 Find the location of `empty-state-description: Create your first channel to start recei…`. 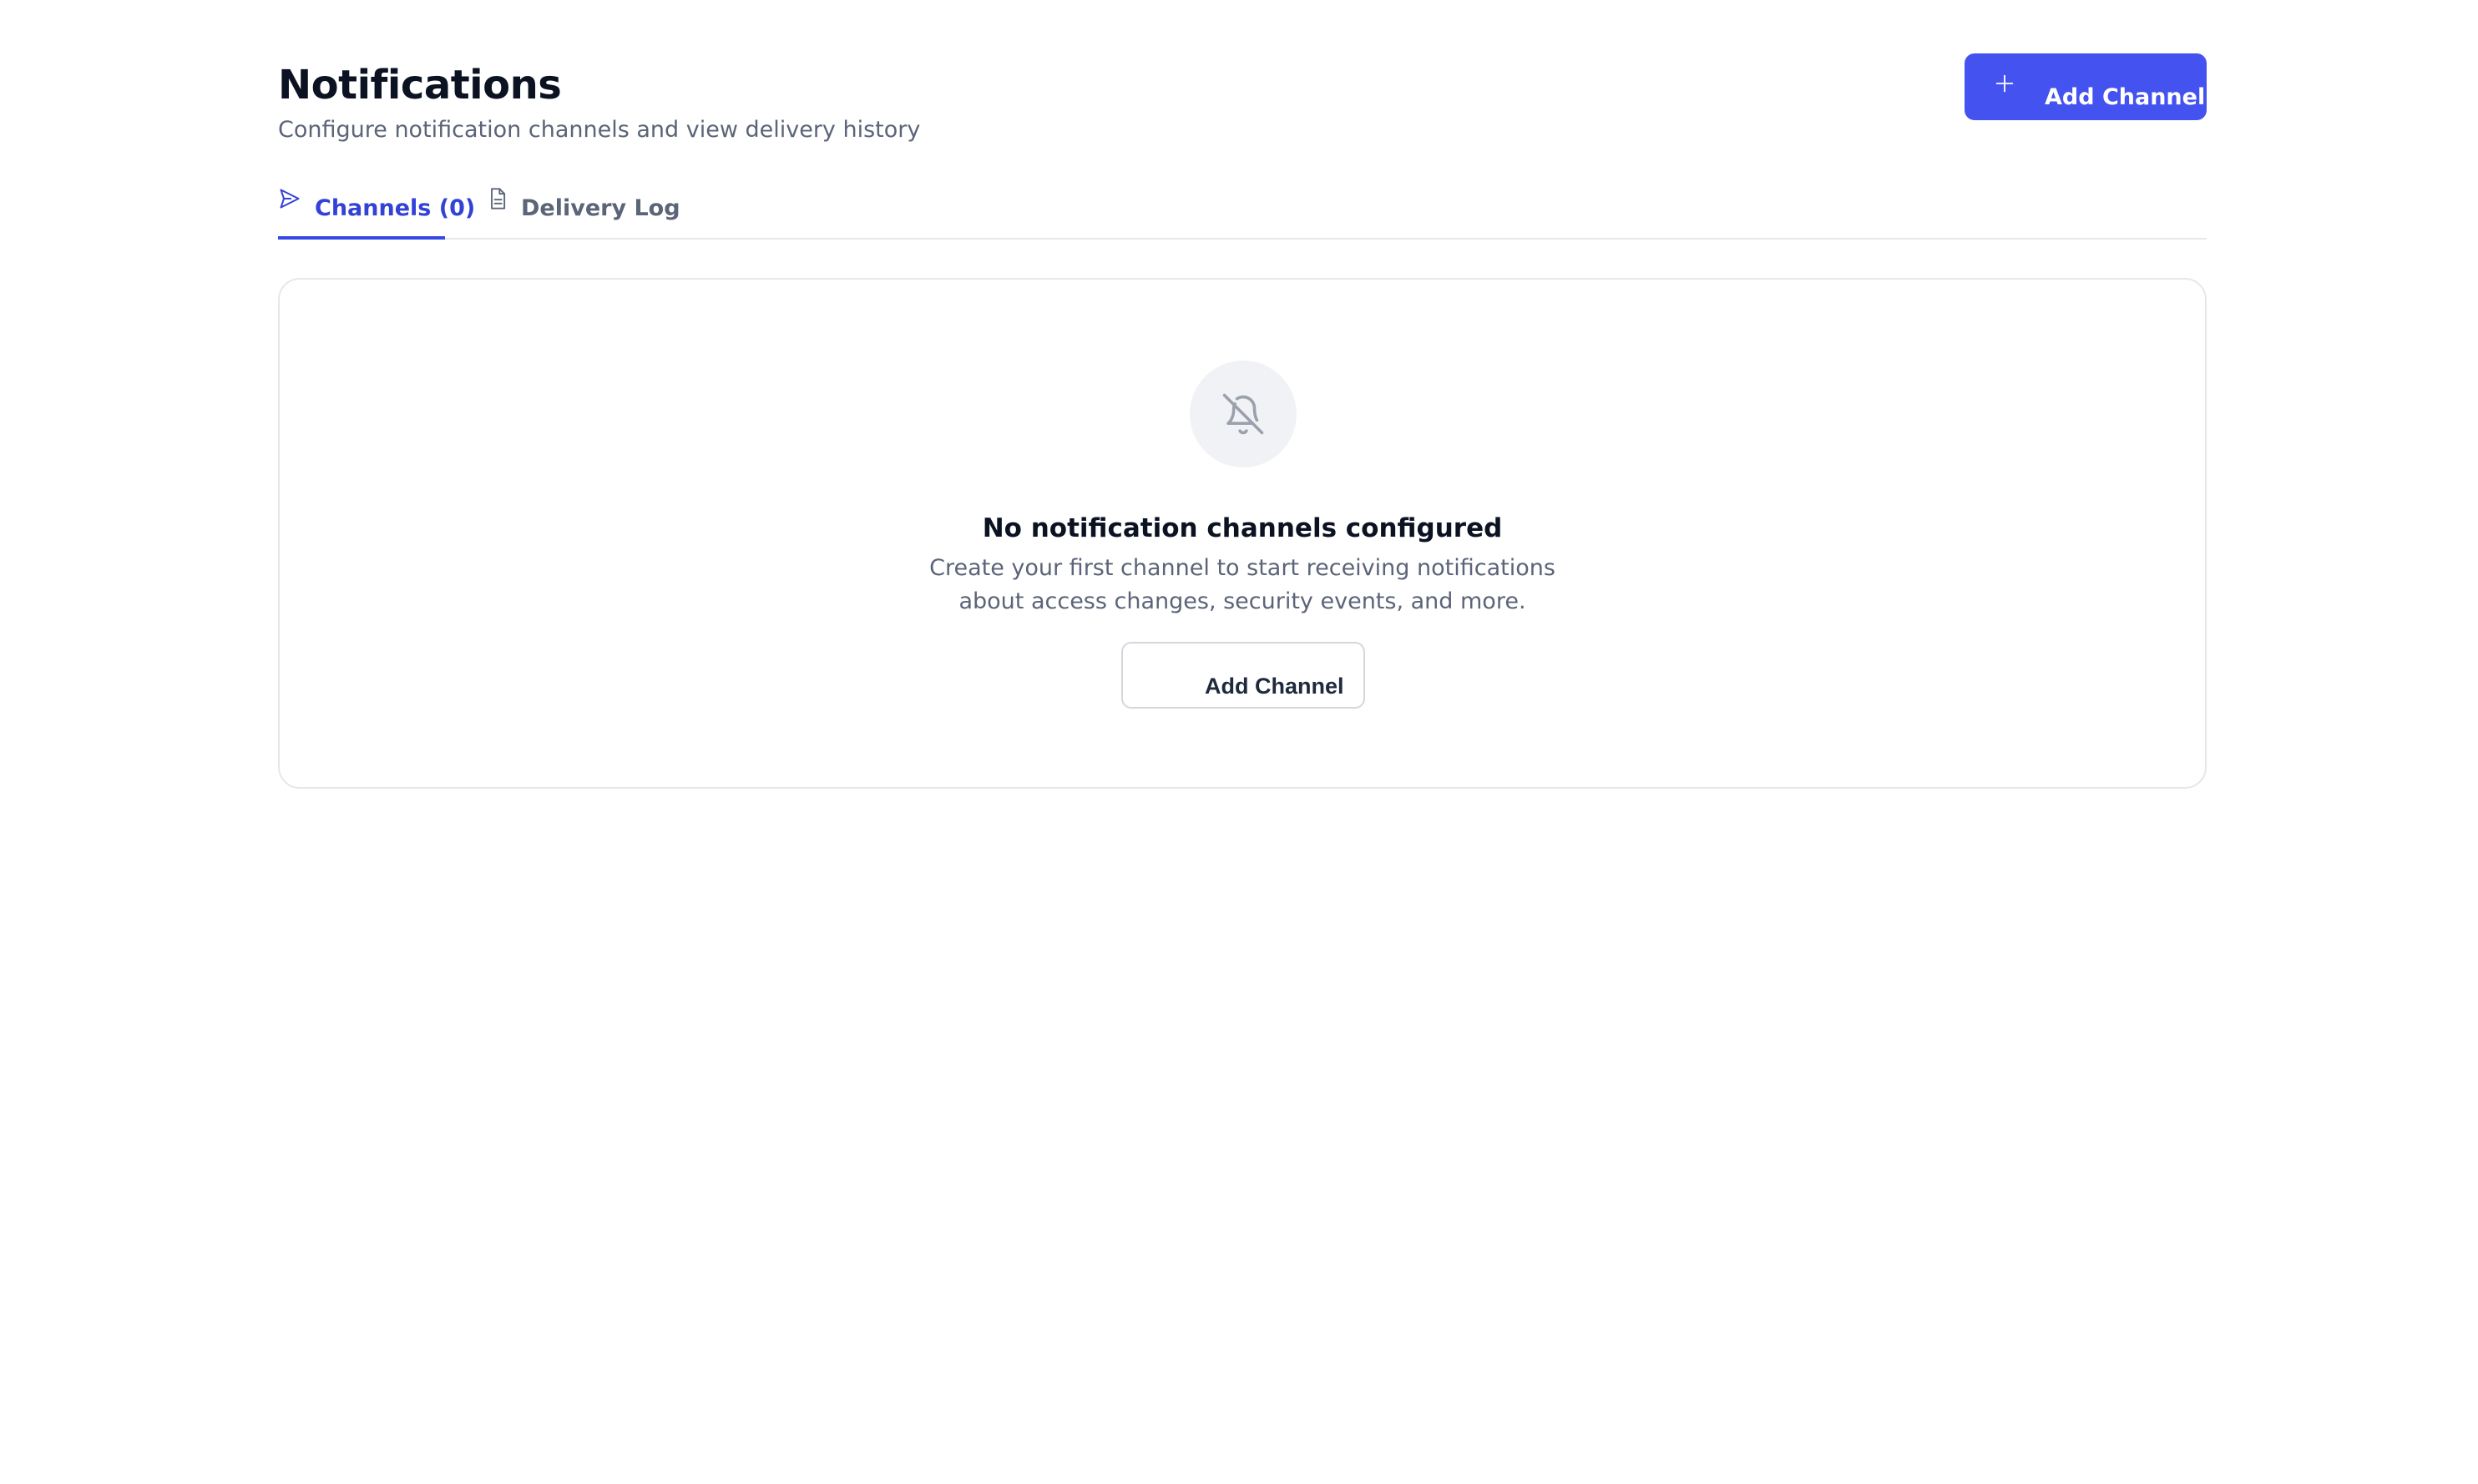

empty-state-description: Create your first channel to start recei… is located at coordinates (1242, 584).